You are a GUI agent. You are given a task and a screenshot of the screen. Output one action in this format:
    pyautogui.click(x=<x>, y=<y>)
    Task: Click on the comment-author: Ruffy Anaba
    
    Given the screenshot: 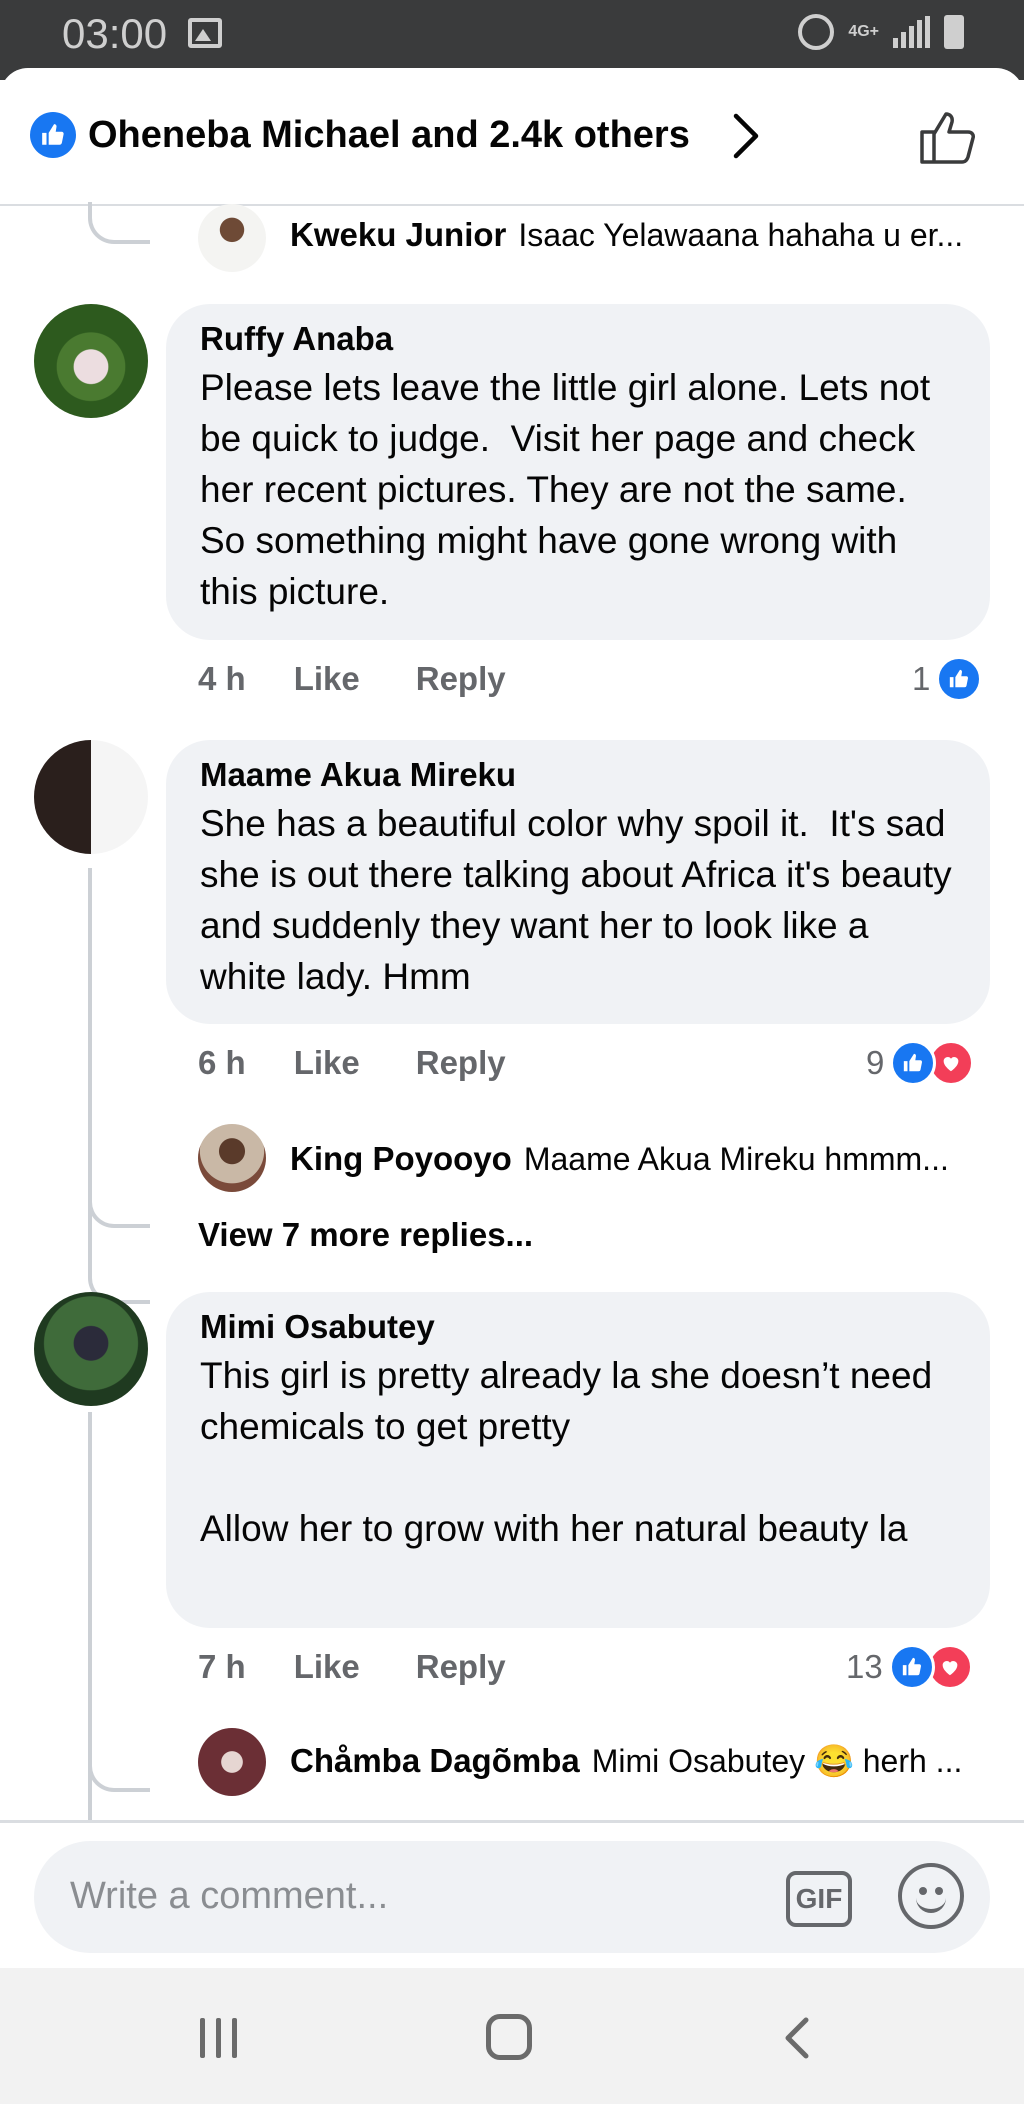 What is the action you would take?
    pyautogui.click(x=578, y=339)
    